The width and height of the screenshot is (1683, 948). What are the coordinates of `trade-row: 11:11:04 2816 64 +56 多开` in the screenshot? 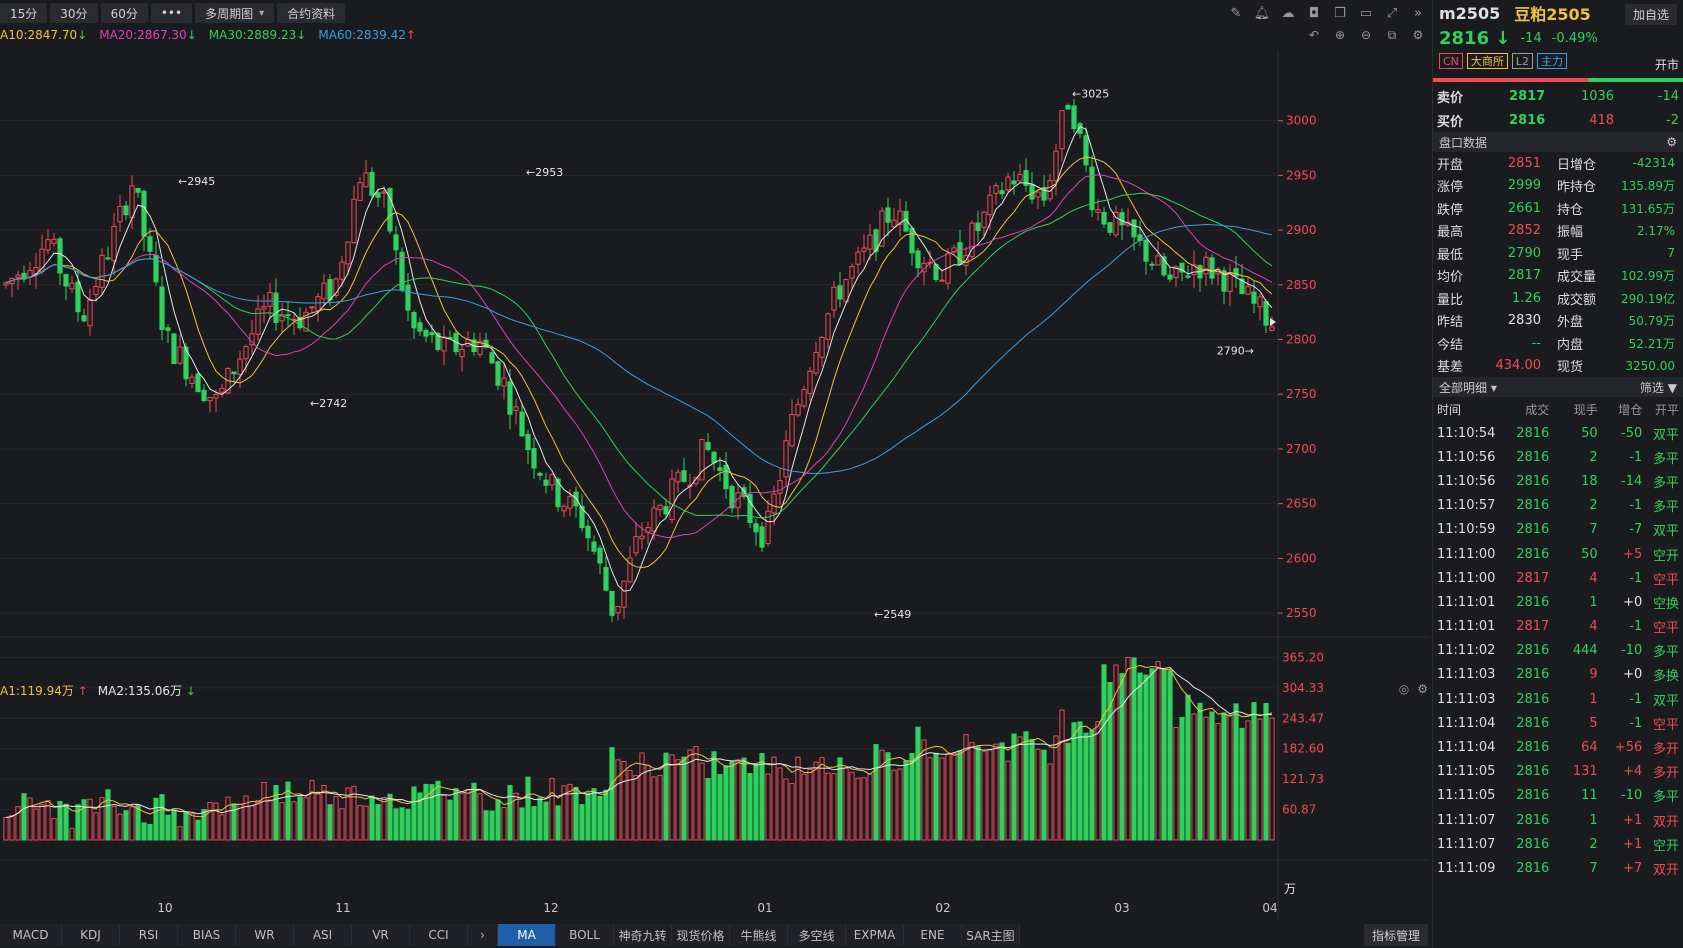 It's located at (1558, 747).